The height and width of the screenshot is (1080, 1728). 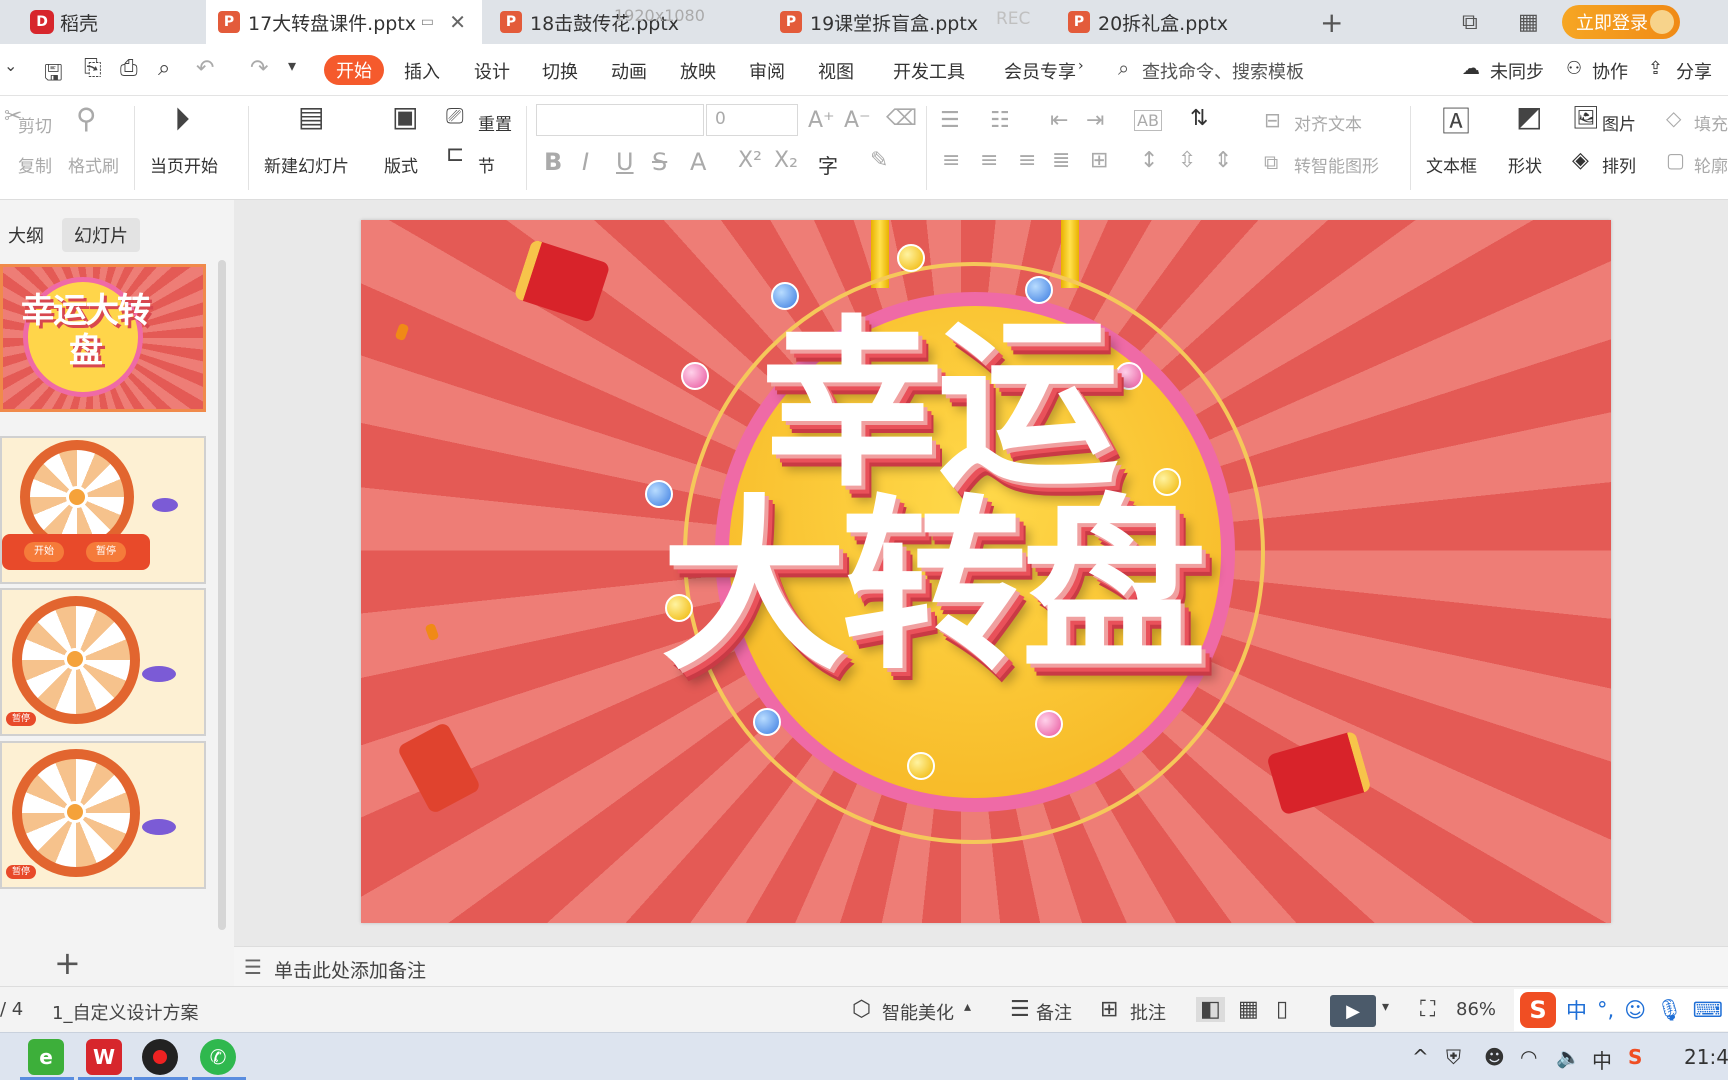 I want to click on bold-icon: B, so click(x=553, y=162).